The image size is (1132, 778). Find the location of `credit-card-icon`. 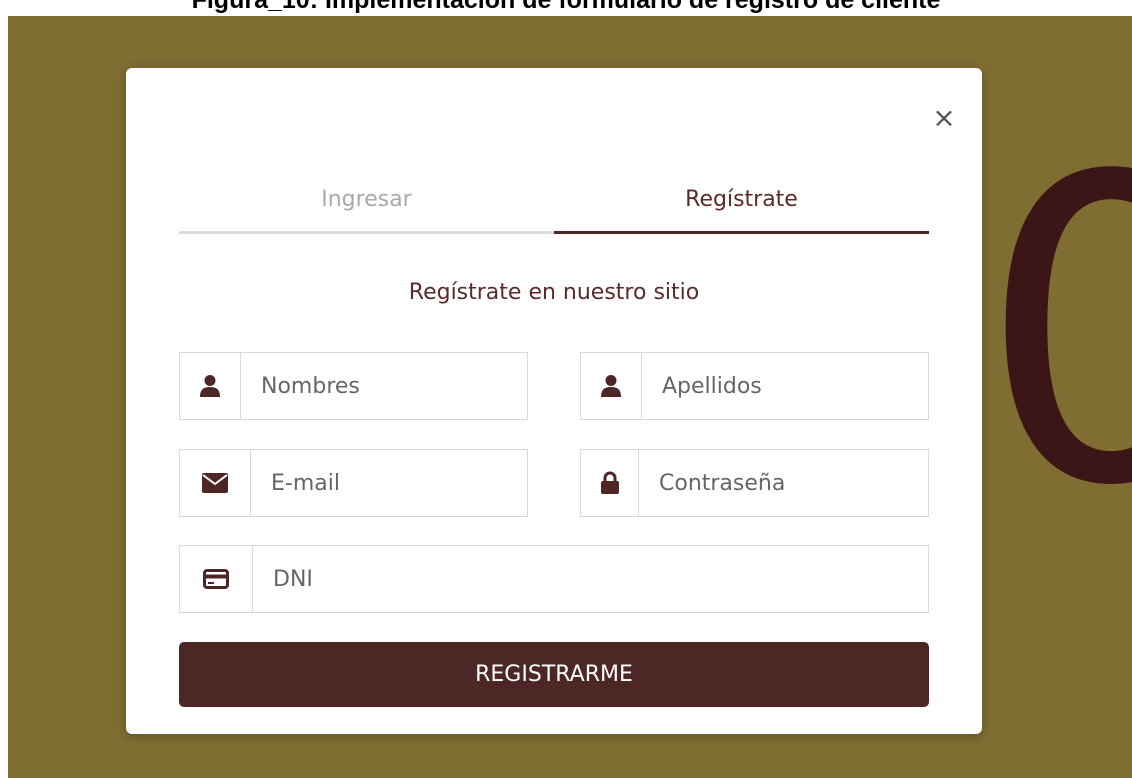

credit-card-icon is located at coordinates (216, 579).